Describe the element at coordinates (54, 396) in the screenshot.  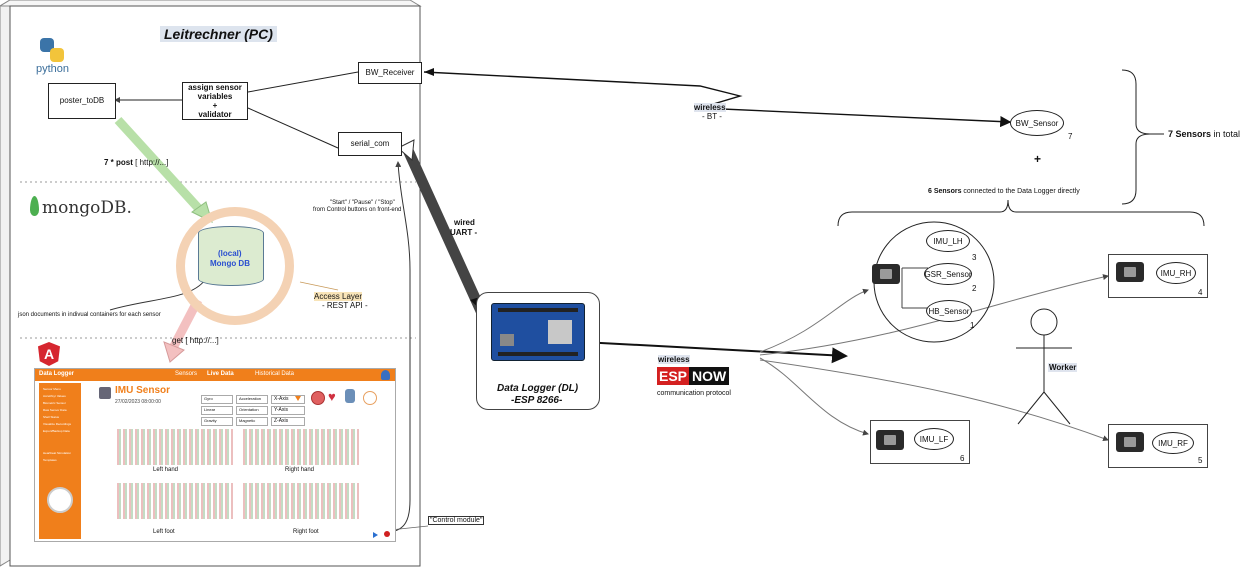
I see `sidebar-item-1: Accel/Gyr Values` at that location.